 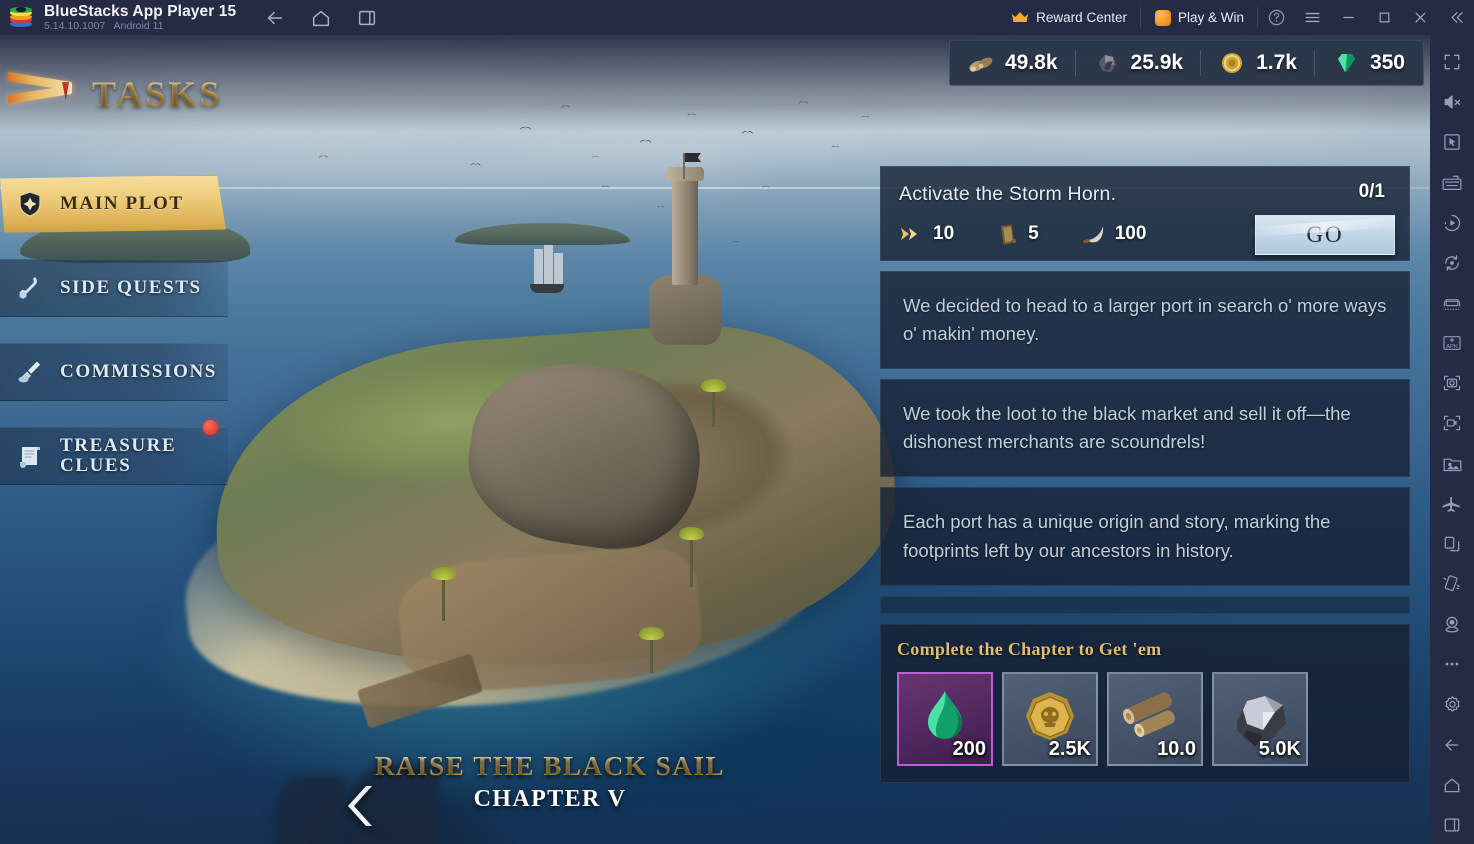 I want to click on quest-reward-horn: 100, so click(x=1114, y=234).